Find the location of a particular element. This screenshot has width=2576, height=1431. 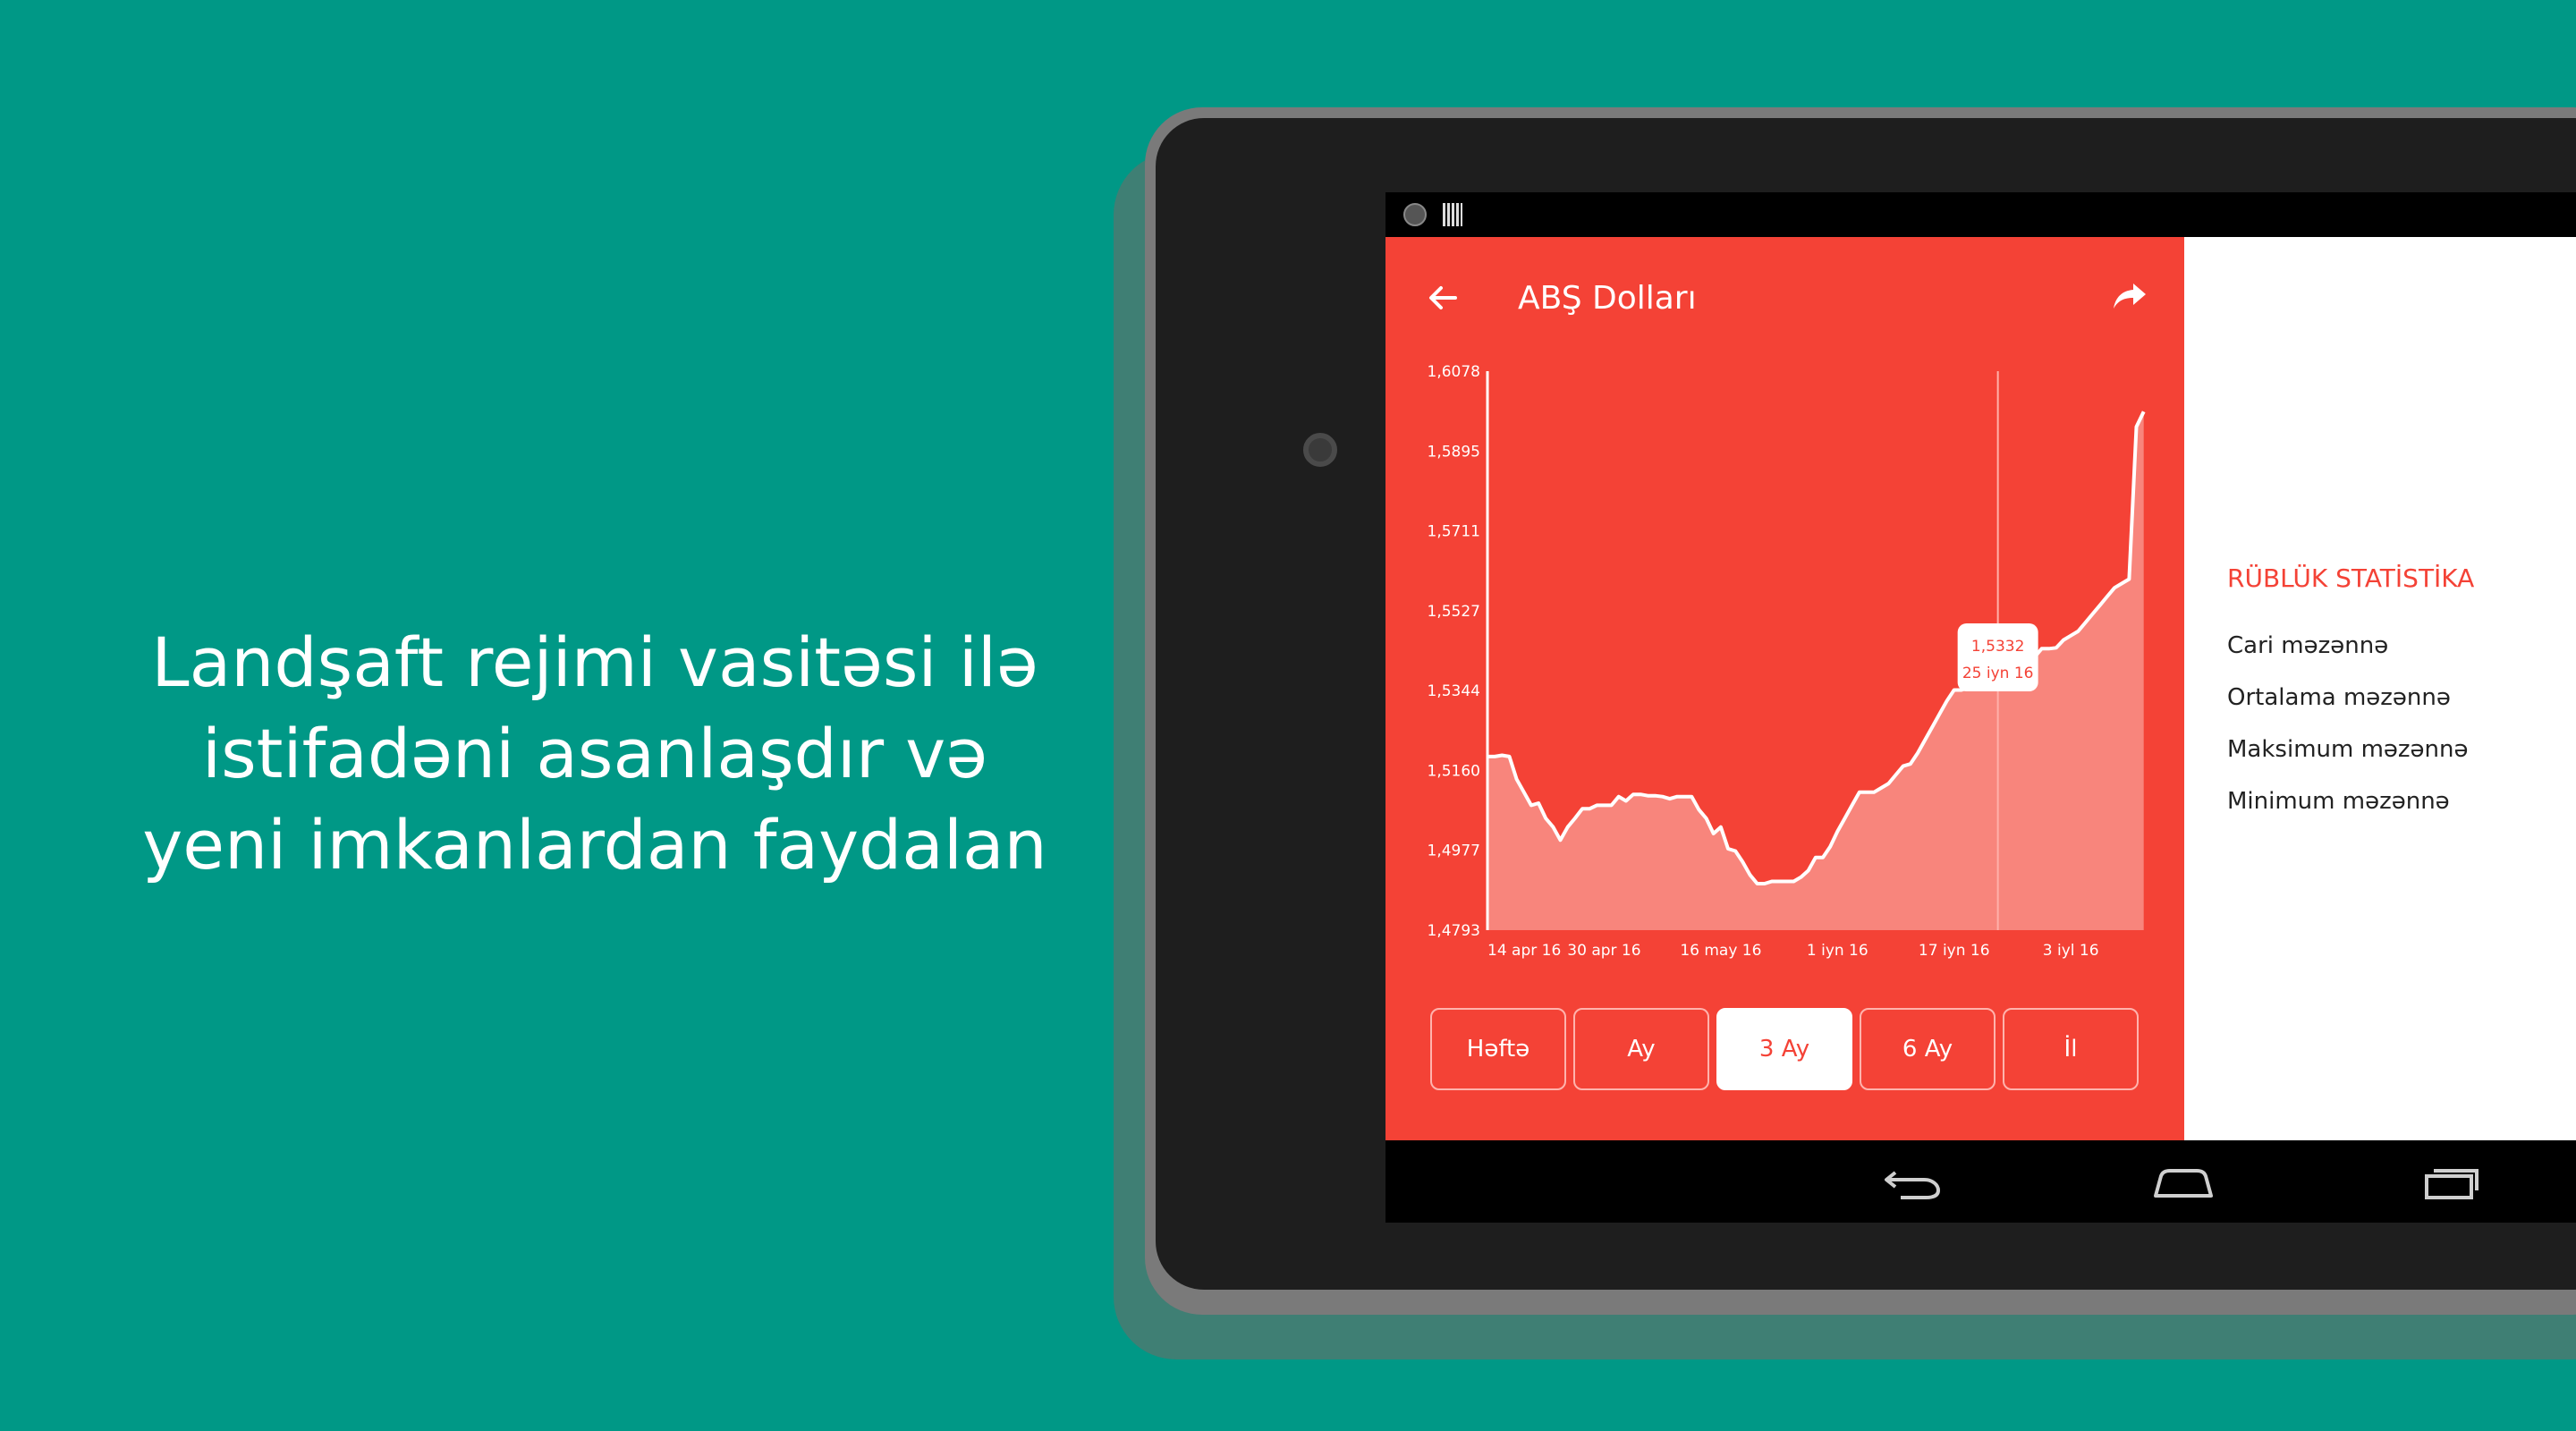

rate-area is located at coordinates (1815, 671).